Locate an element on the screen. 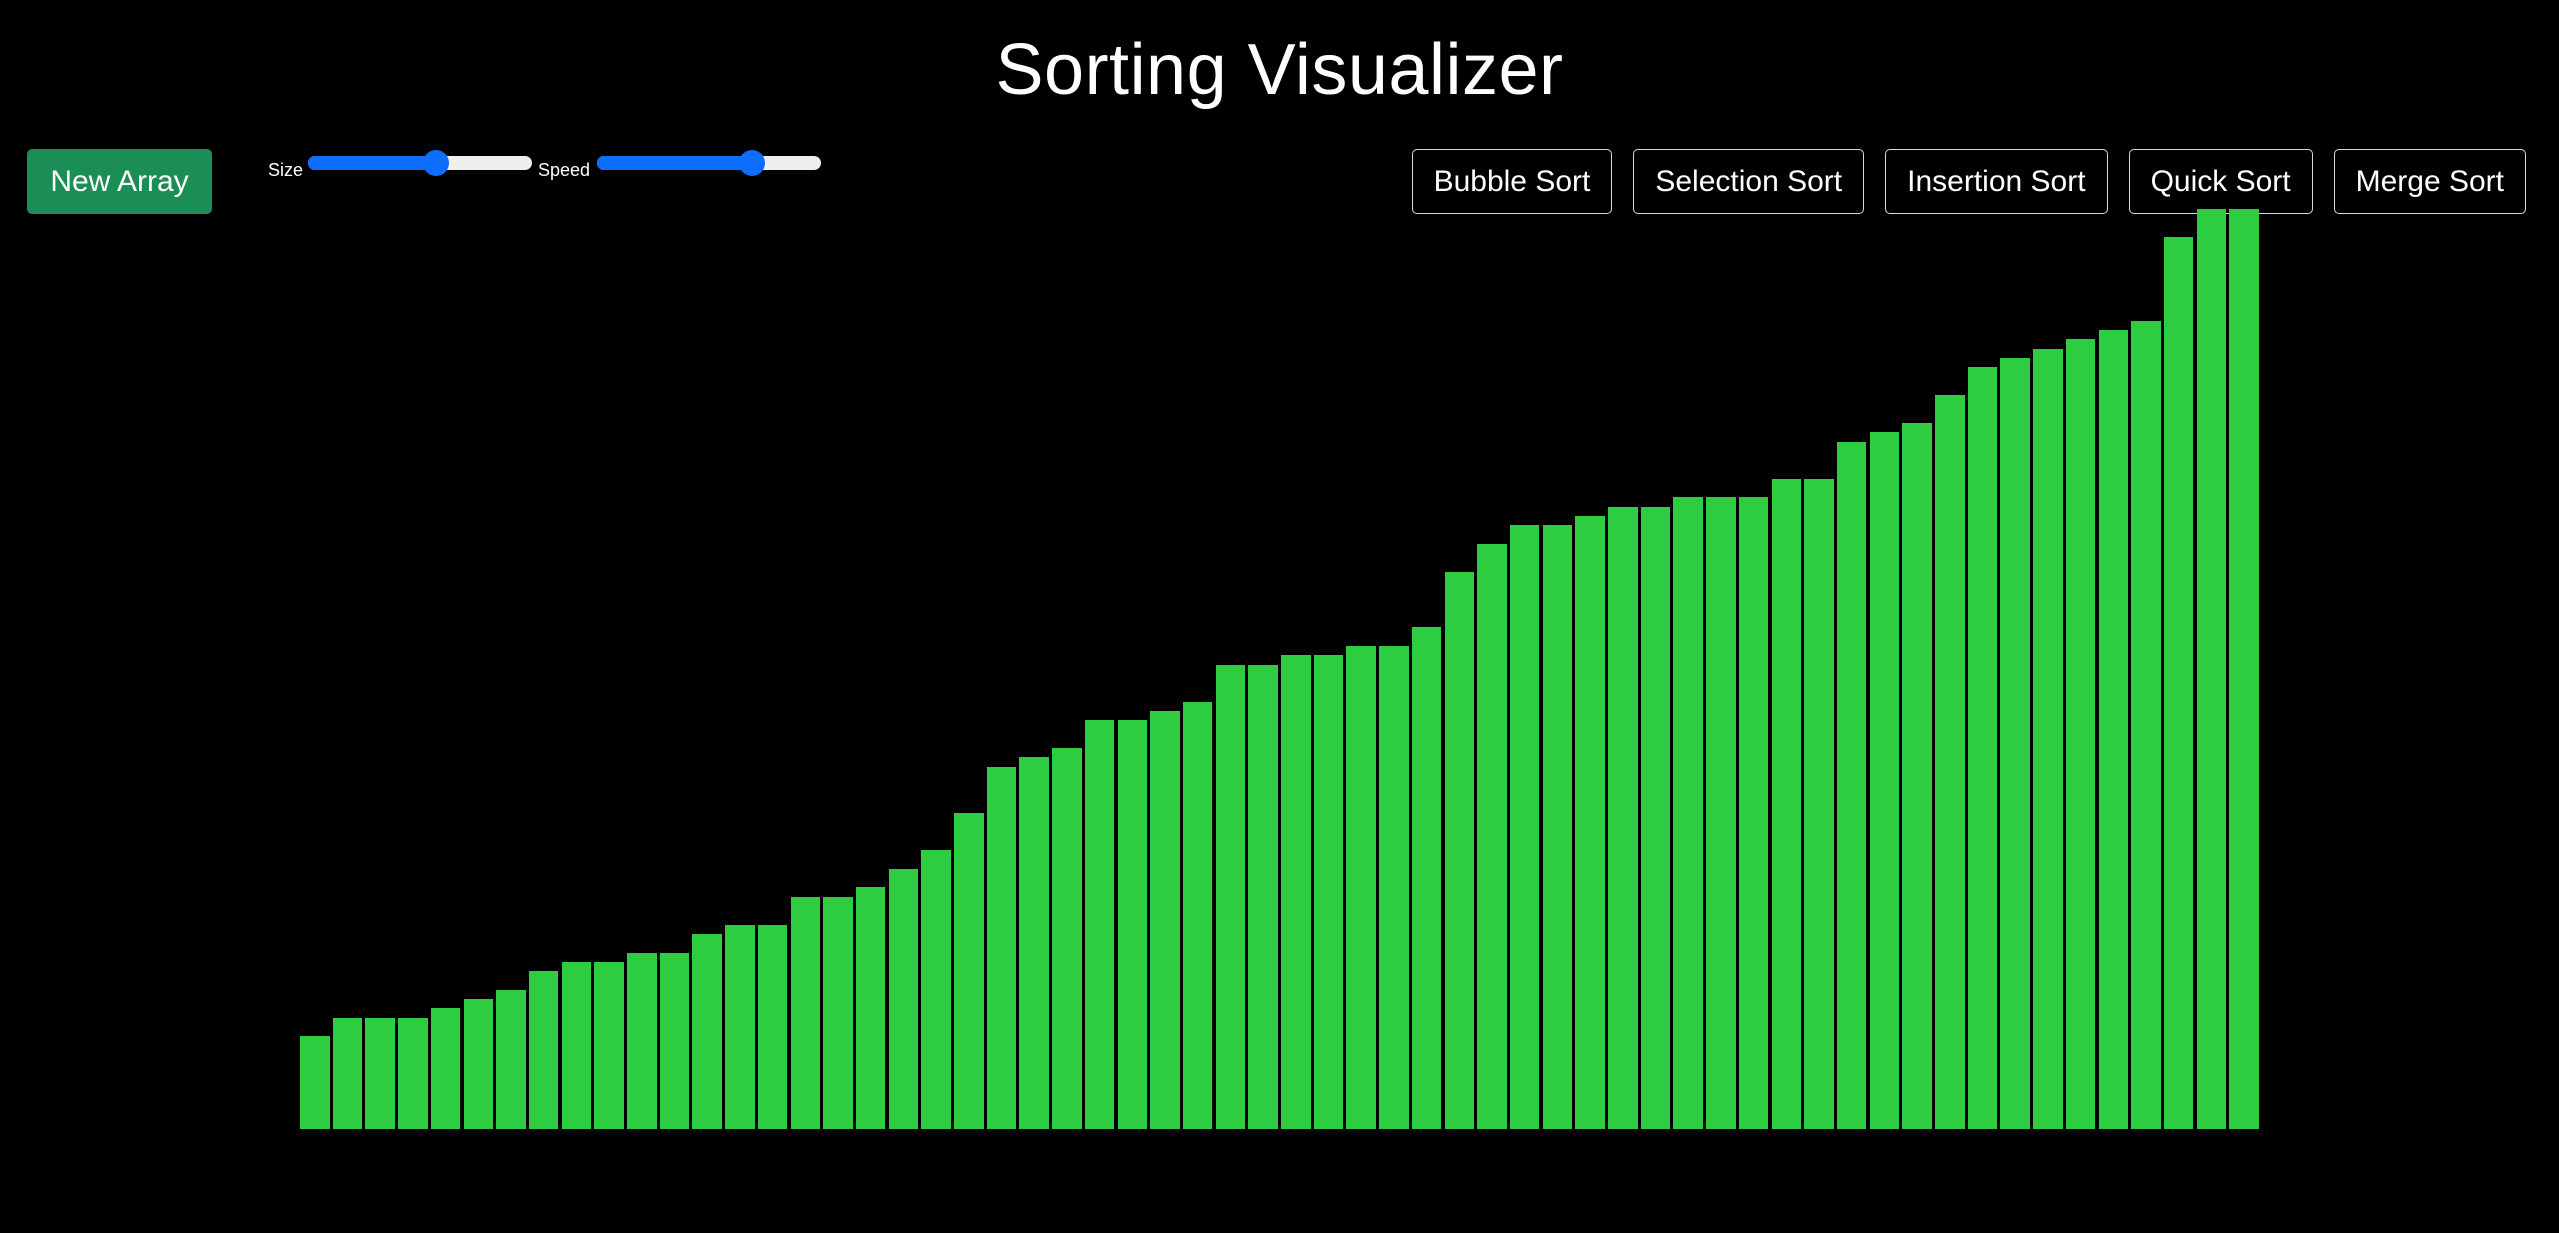 The height and width of the screenshot is (1233, 2559). size-label: Size is located at coordinates (286, 170).